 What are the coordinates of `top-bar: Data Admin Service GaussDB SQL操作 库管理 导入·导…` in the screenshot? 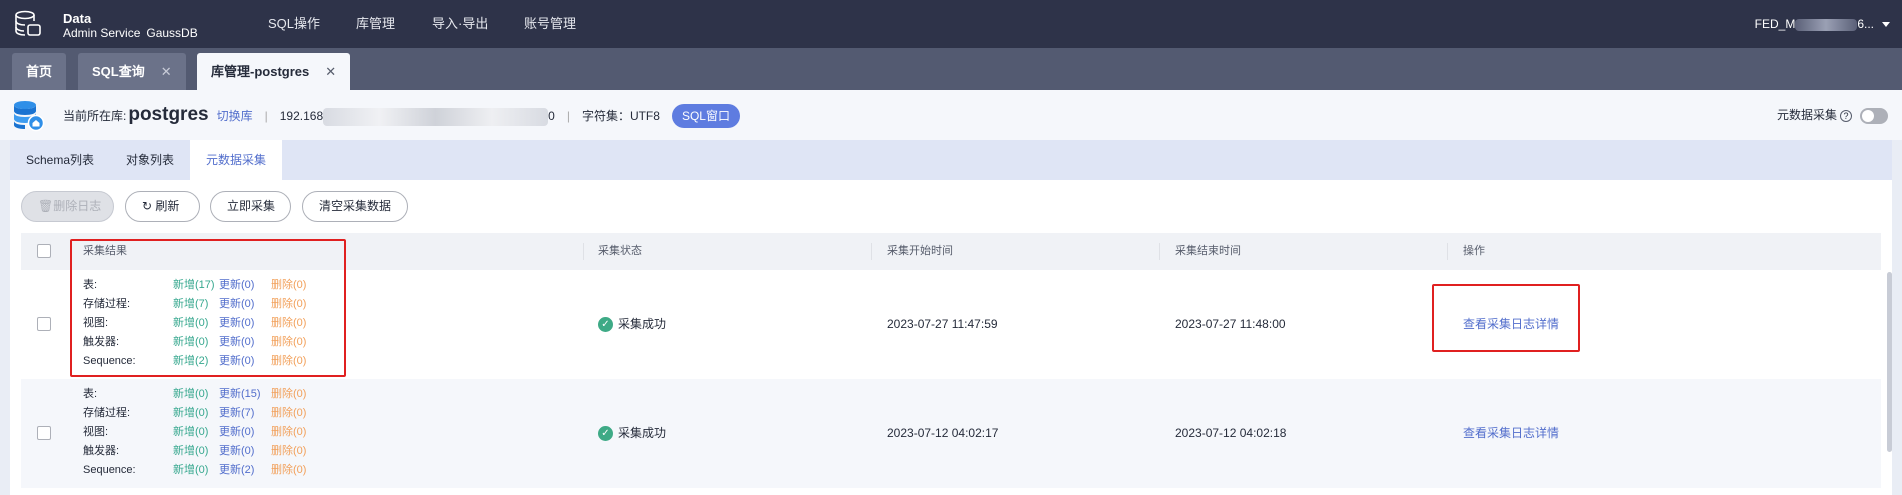 It's located at (951, 24).